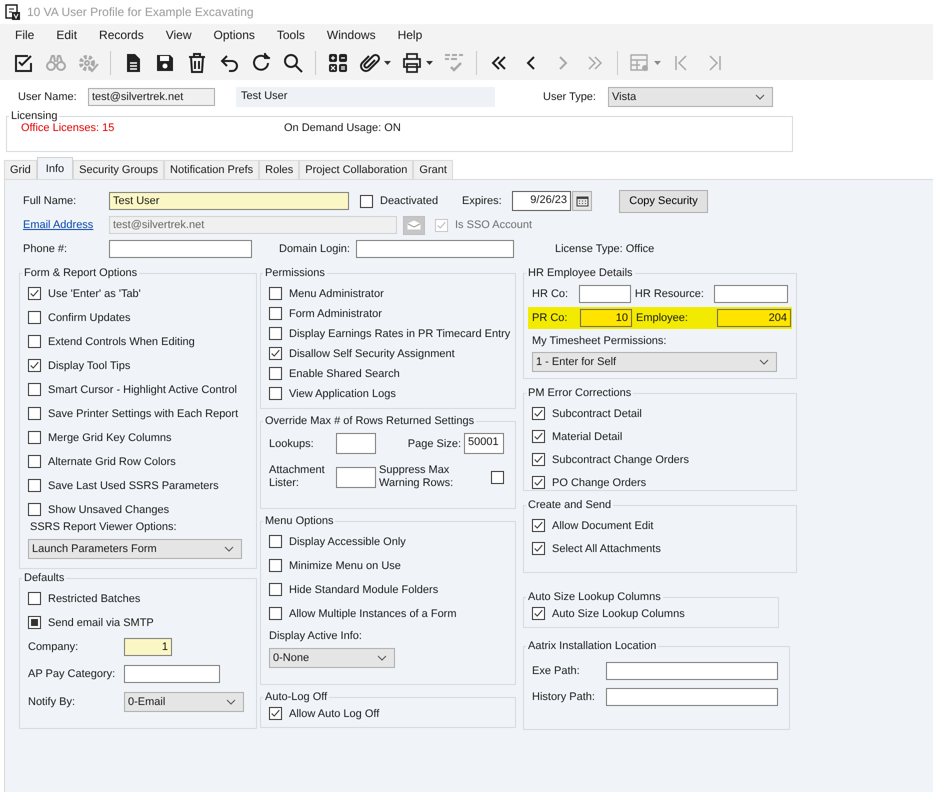  Describe the element at coordinates (414, 225) in the screenshot. I see `email-button` at that location.